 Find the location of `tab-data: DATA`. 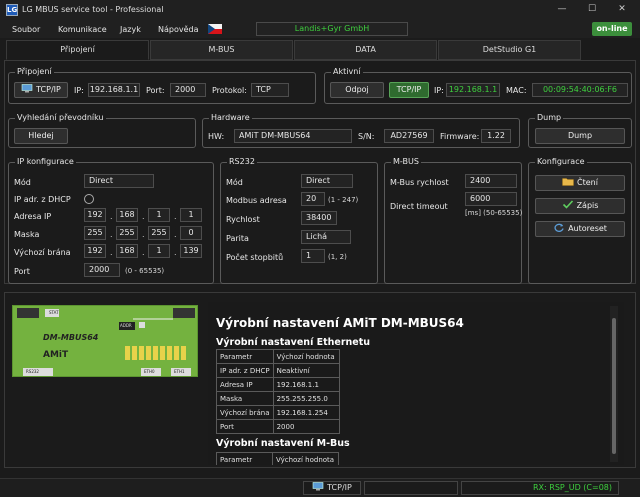

tab-data: DATA is located at coordinates (365, 50).